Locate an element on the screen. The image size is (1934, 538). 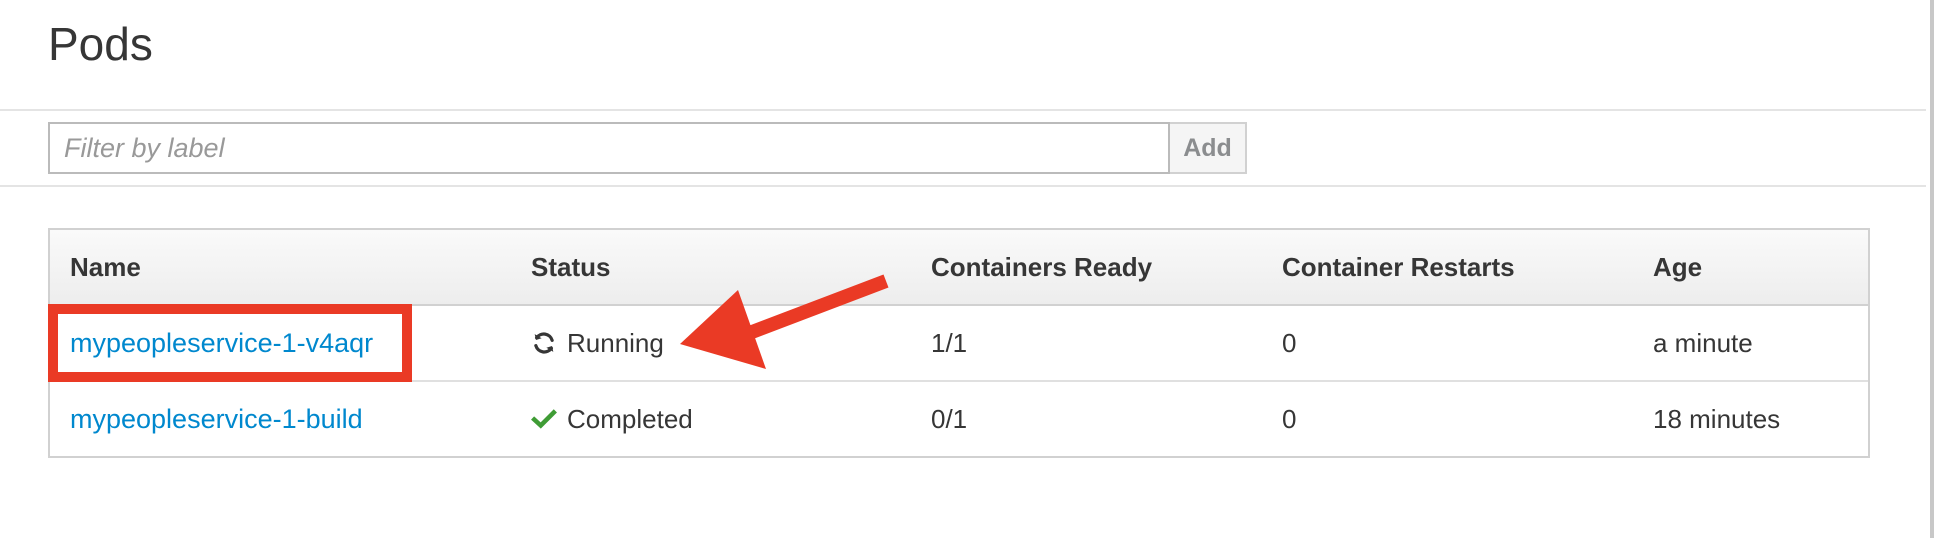
column-header-age: Age is located at coordinates (1677, 267).